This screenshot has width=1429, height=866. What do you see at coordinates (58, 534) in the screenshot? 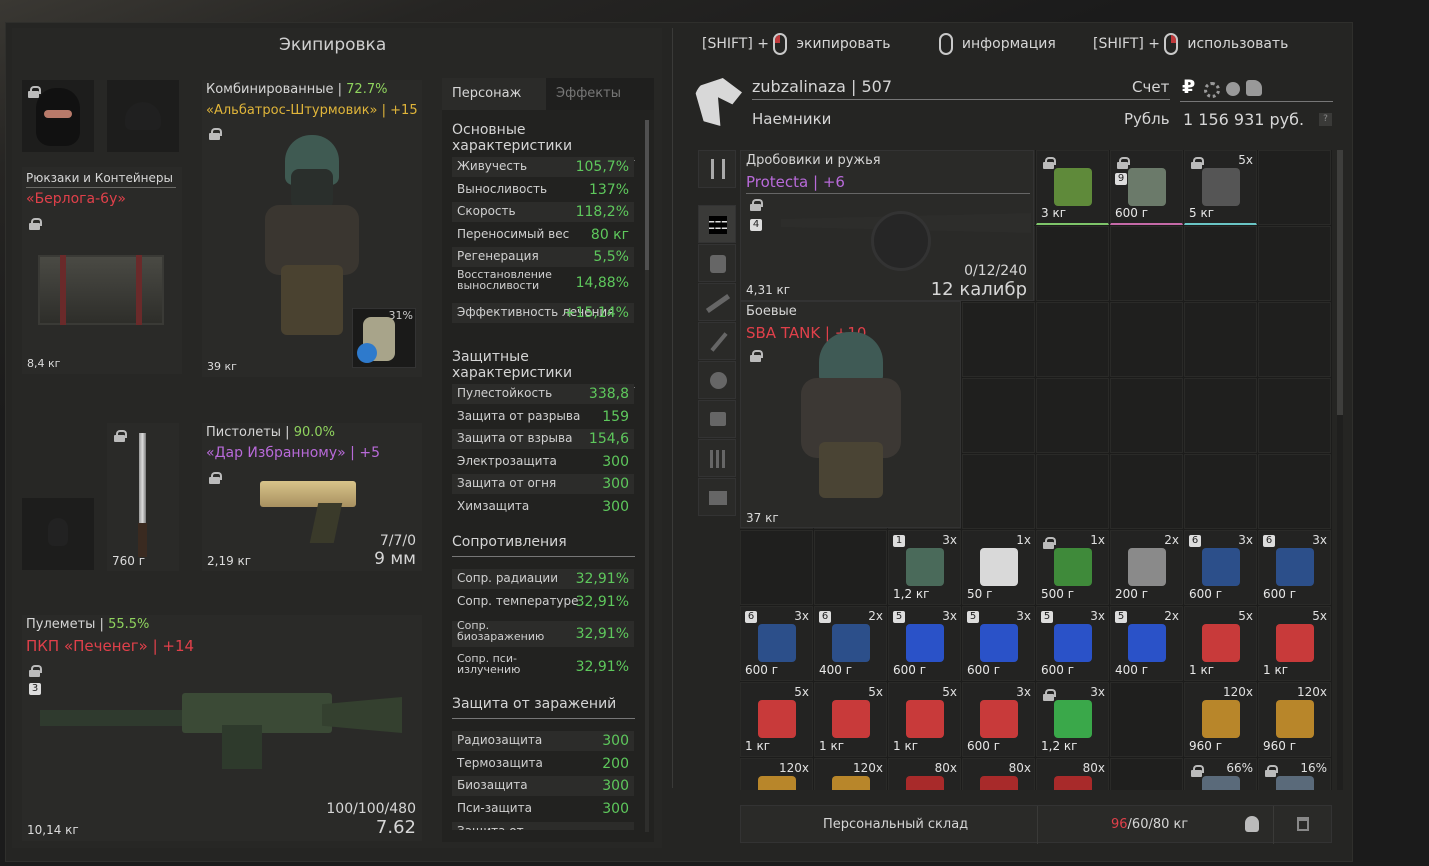
I see `artifact-slot` at bounding box center [58, 534].